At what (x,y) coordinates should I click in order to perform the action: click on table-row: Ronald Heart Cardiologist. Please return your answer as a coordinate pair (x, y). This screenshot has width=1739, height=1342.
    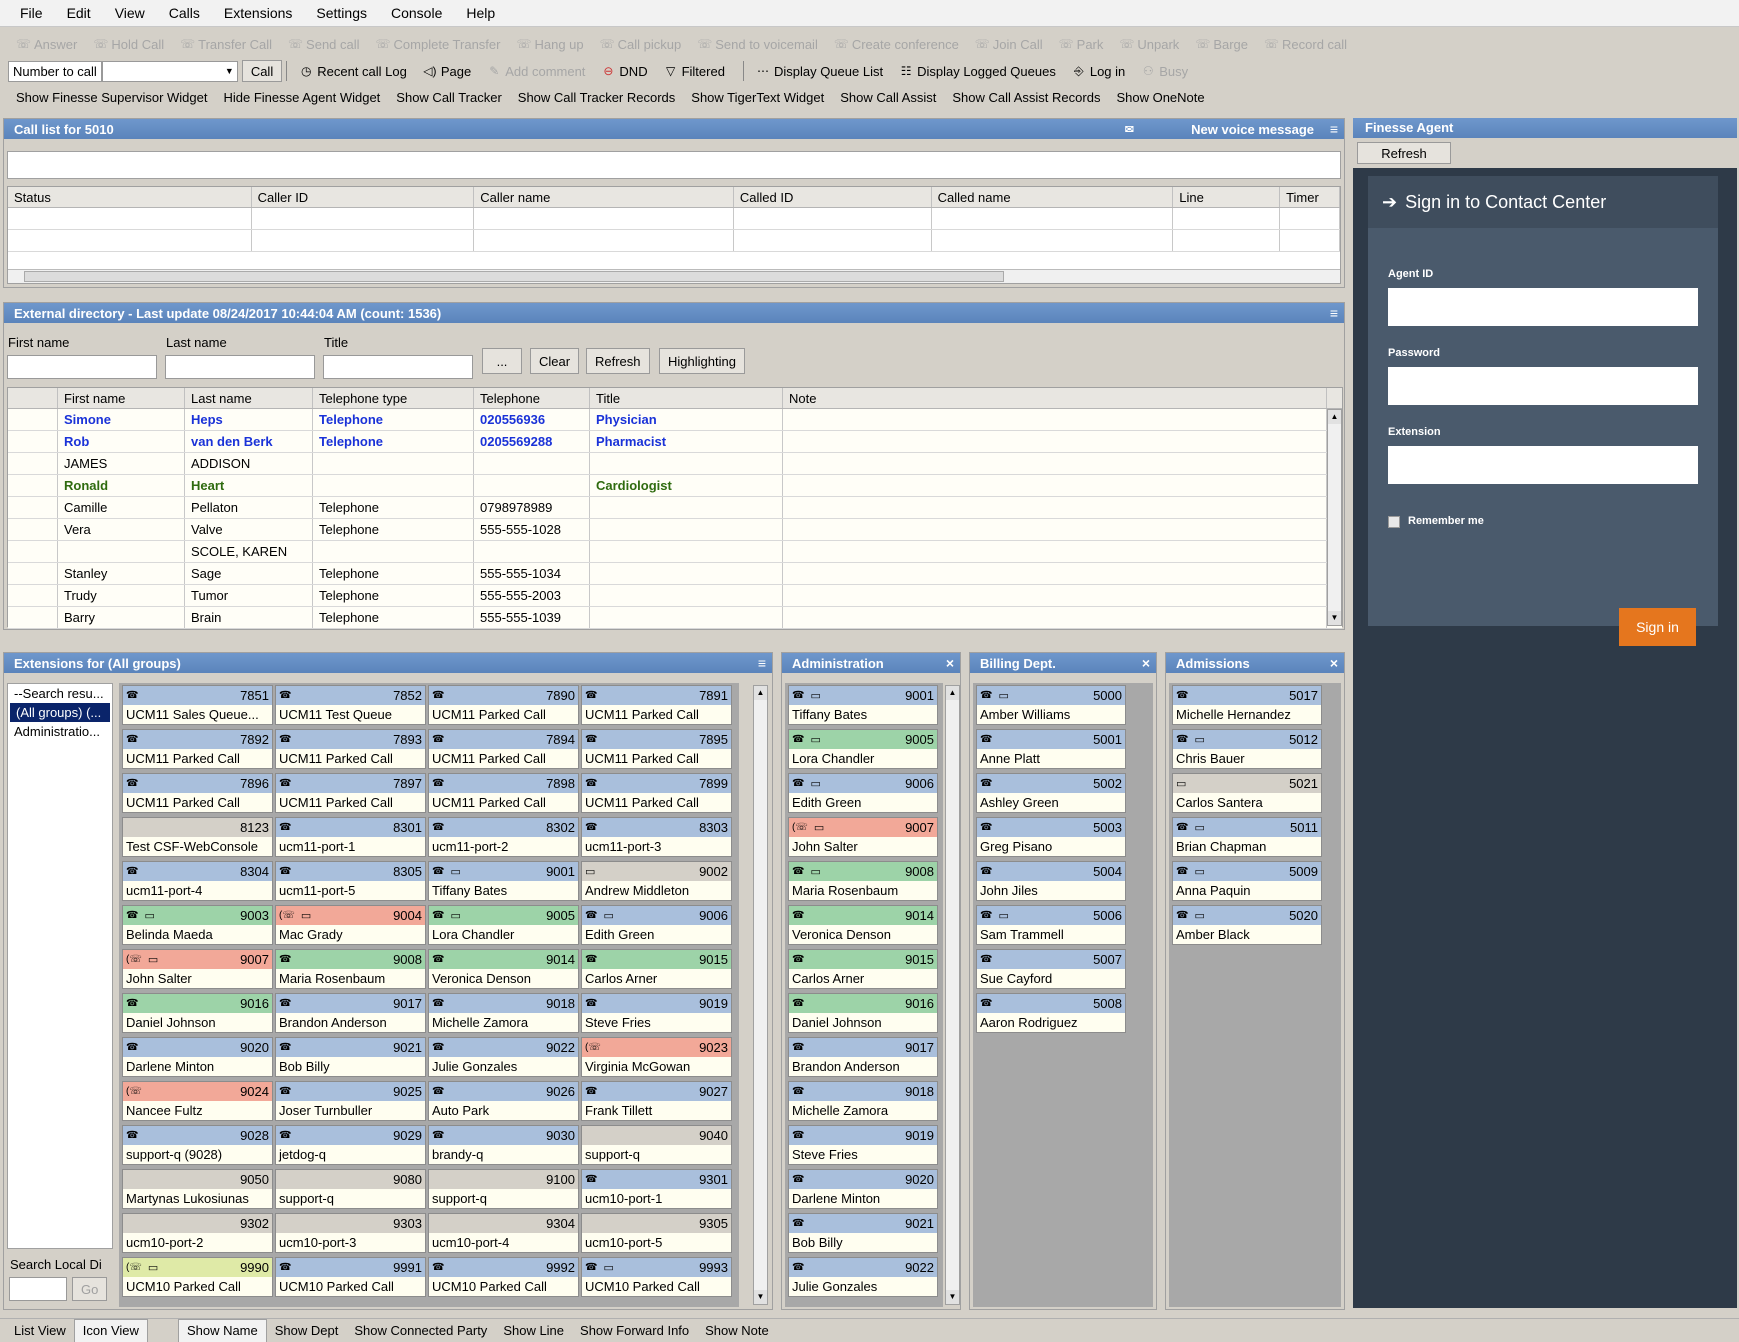
    Looking at the image, I should click on (675, 486).